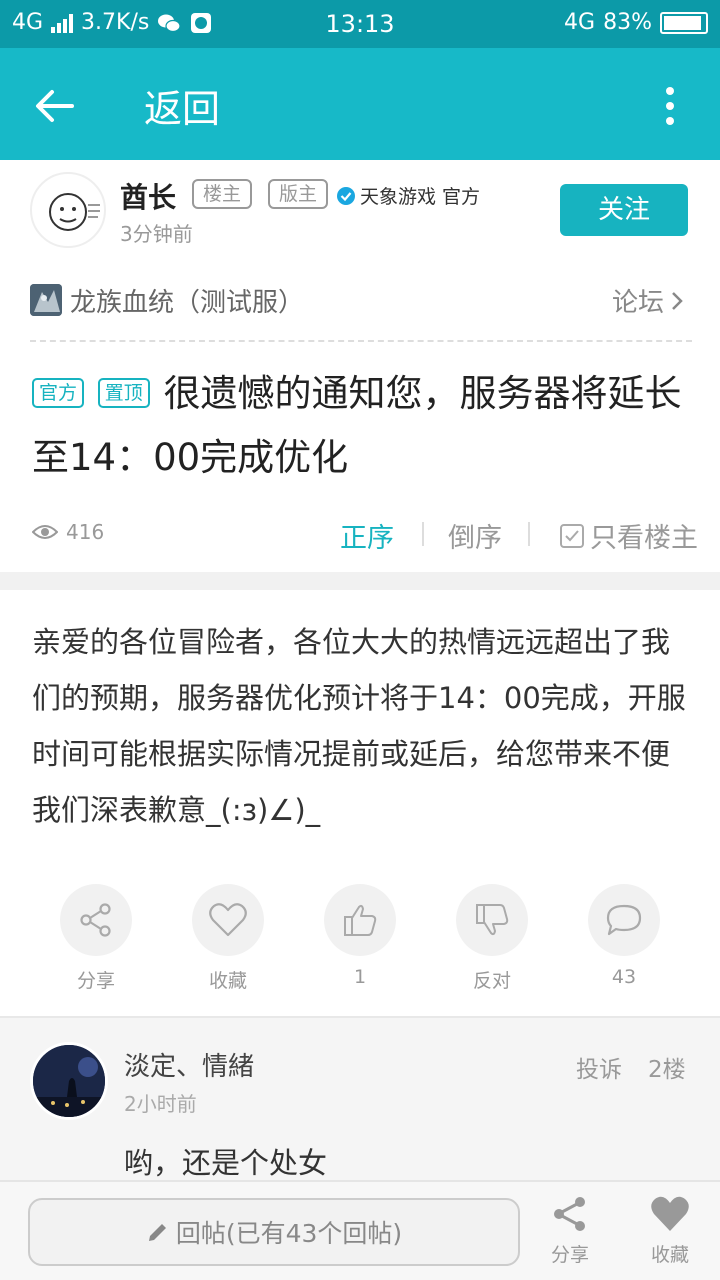 The image size is (720, 1280). I want to click on post-stats: 416 正序 倒序 只看楼主, so click(365, 534).